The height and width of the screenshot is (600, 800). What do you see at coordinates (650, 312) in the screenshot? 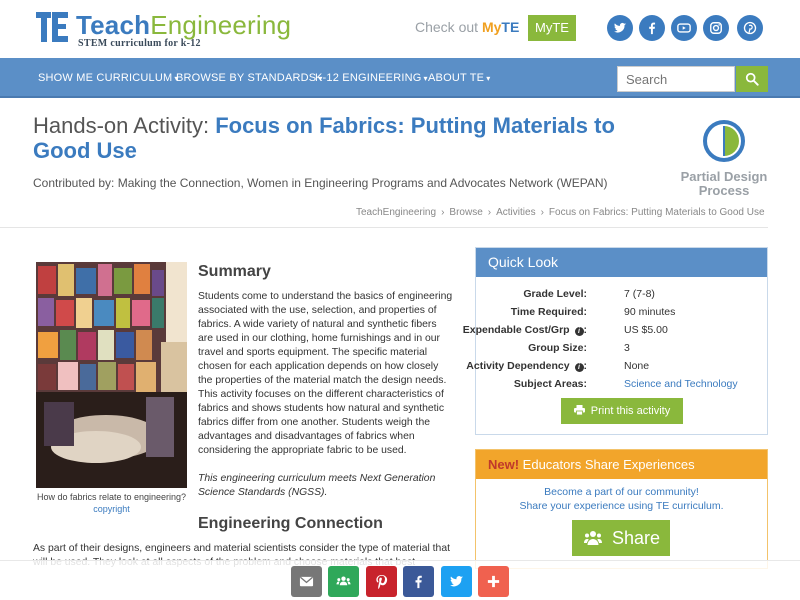
I see `ql-value: 90 minutes` at bounding box center [650, 312].